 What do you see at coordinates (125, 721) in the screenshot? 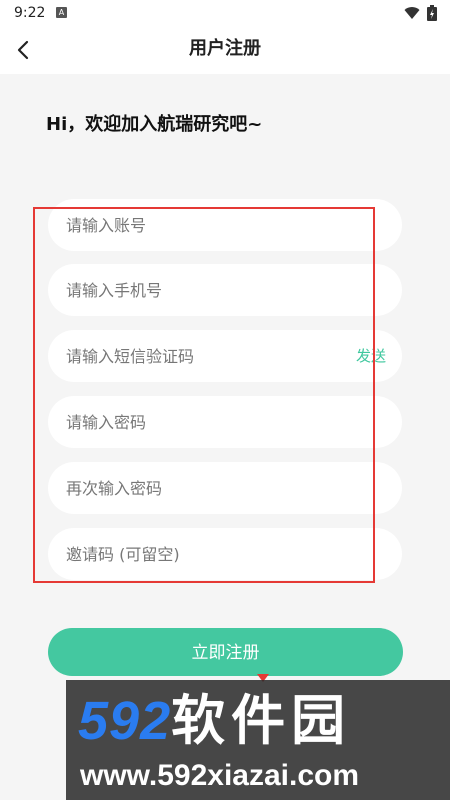
I see `watermark-brand-number: 592` at bounding box center [125, 721].